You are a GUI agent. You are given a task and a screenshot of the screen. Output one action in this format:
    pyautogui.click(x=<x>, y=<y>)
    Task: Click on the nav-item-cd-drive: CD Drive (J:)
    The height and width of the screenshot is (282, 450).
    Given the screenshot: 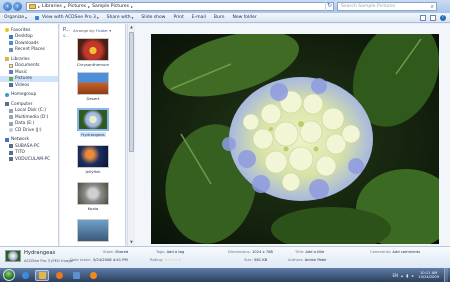 What is the action you would take?
    pyautogui.click(x=29, y=130)
    